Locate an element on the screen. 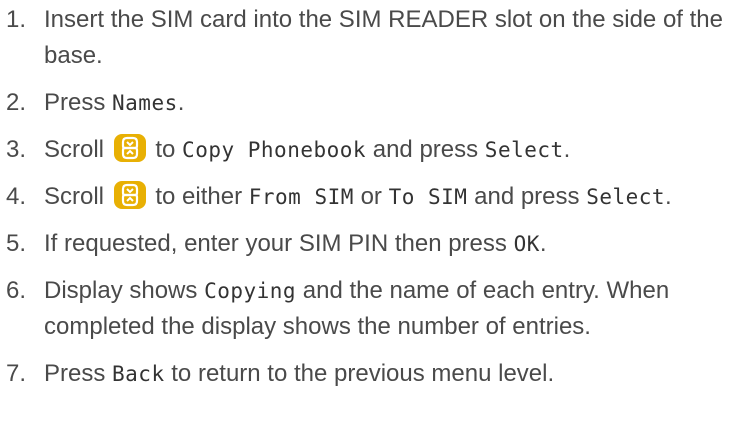  step-number: 4. is located at coordinates (16, 196).